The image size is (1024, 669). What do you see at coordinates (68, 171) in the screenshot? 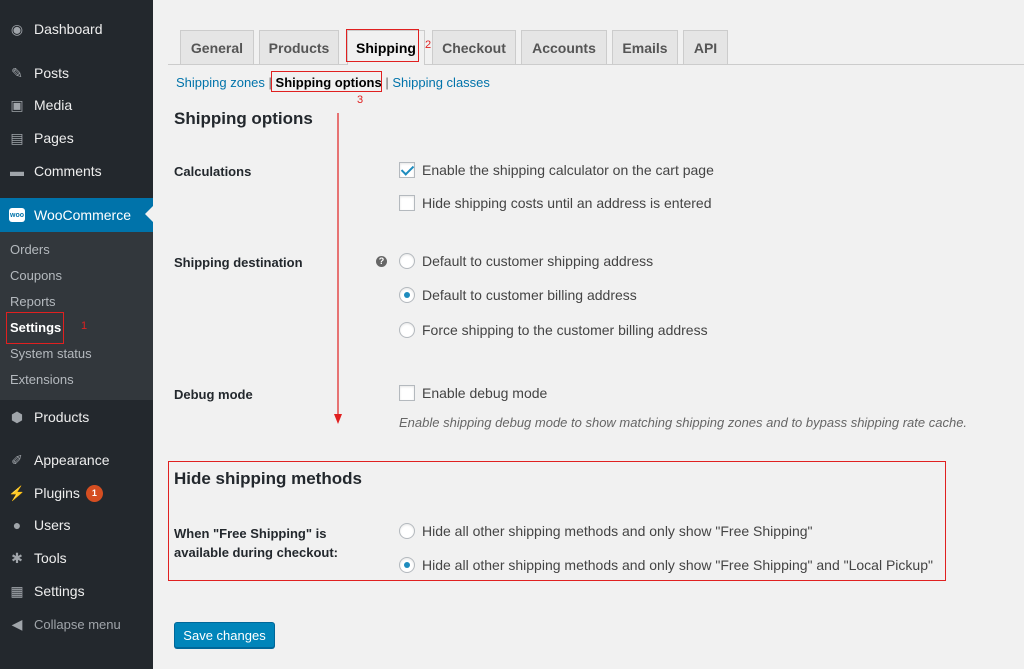
I see `menu-comments-label: Comments` at bounding box center [68, 171].